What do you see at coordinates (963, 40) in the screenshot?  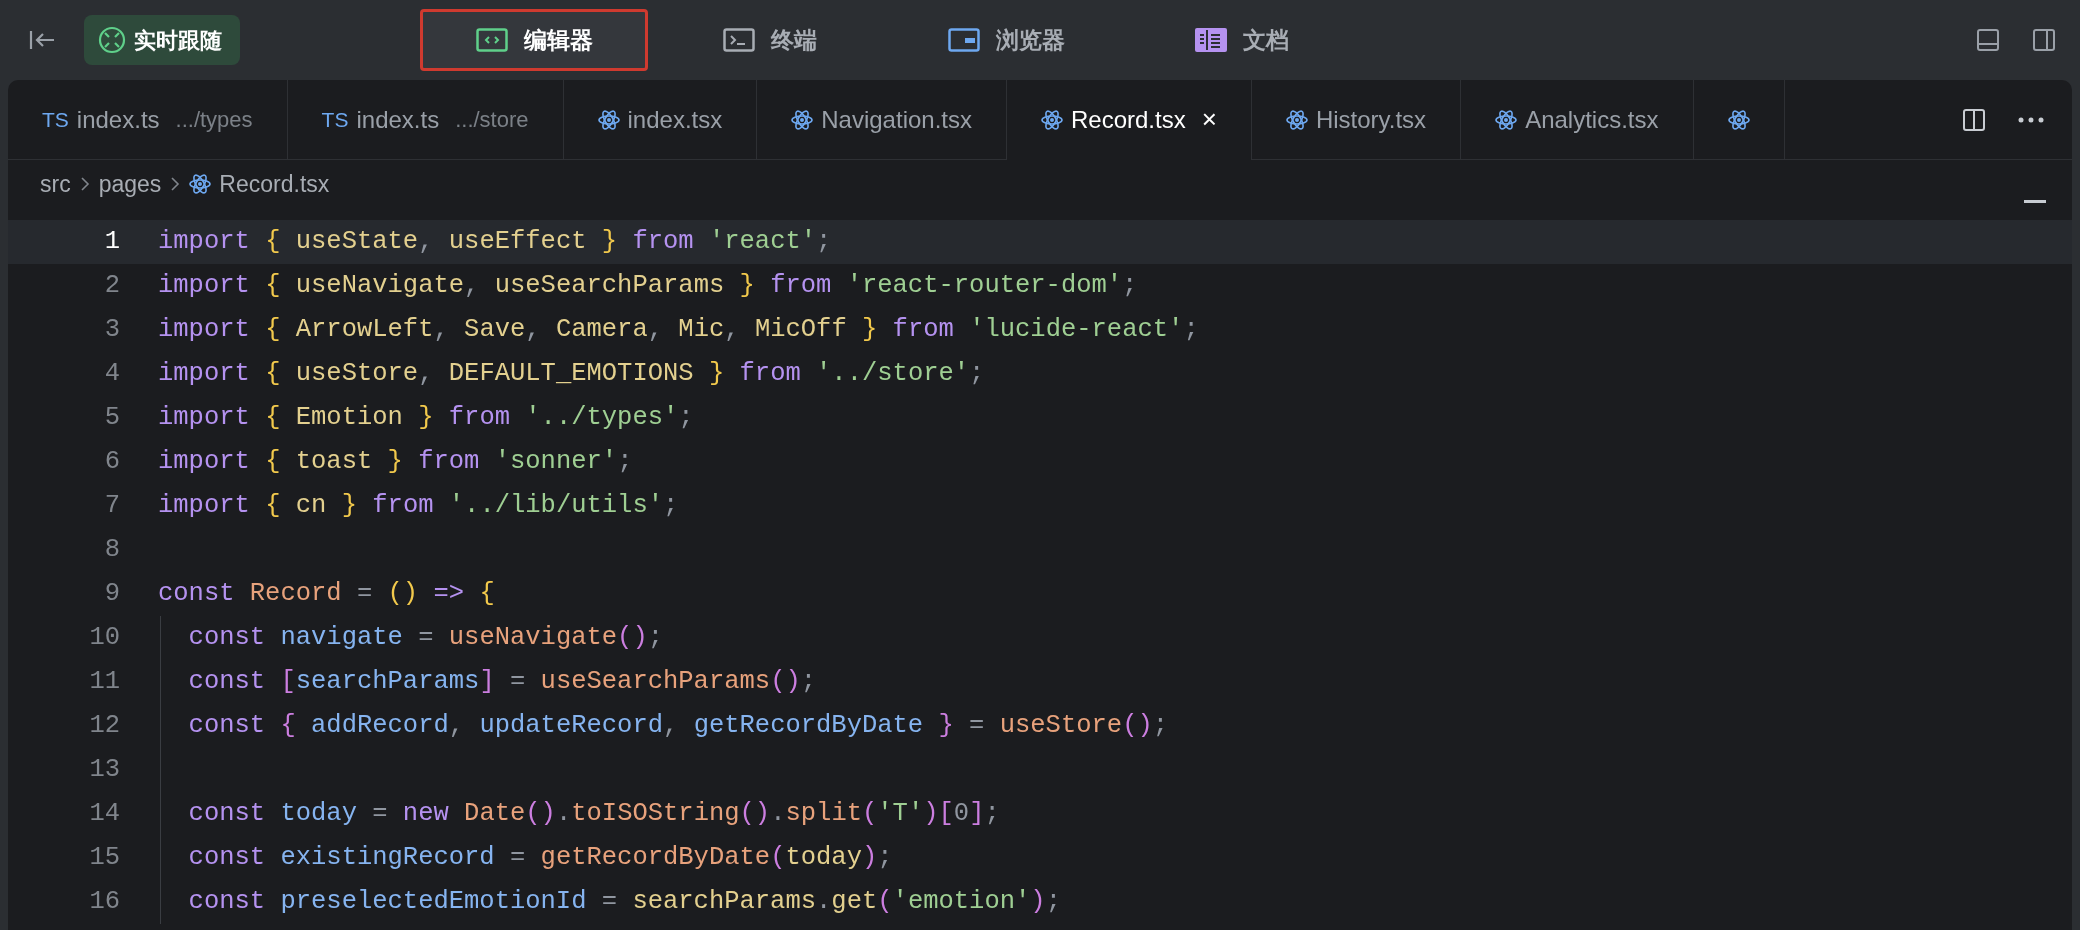 I see `window-icon` at bounding box center [963, 40].